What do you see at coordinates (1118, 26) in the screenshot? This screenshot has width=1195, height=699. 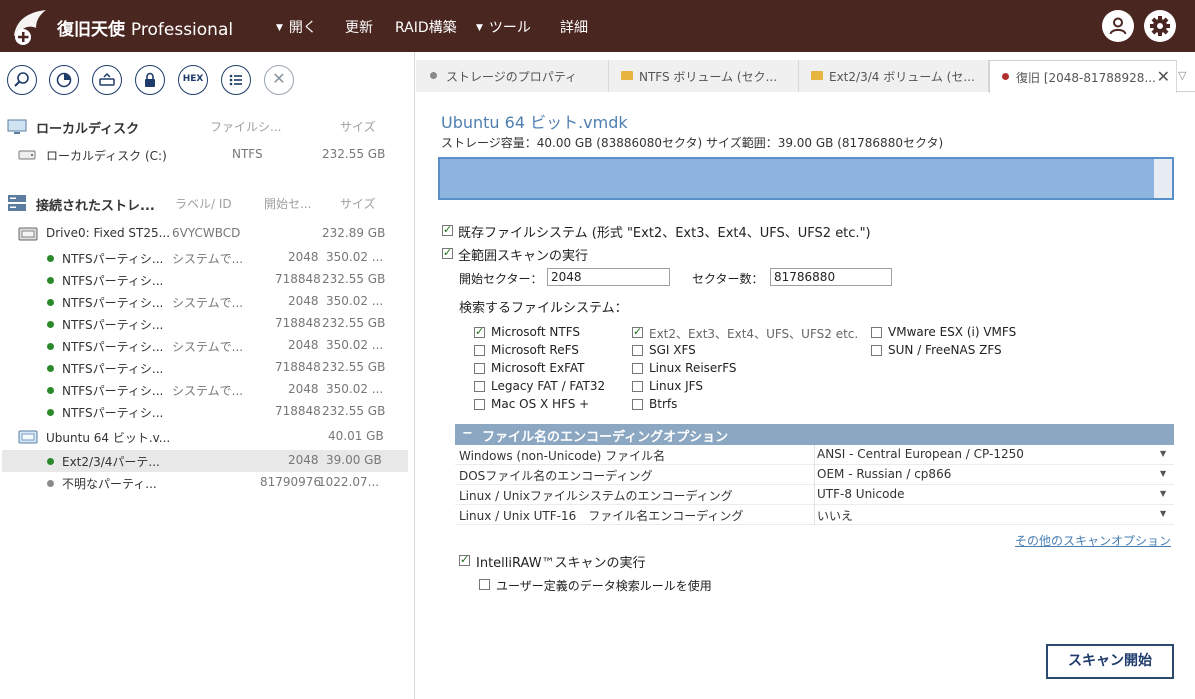 I see `user-account-button` at bounding box center [1118, 26].